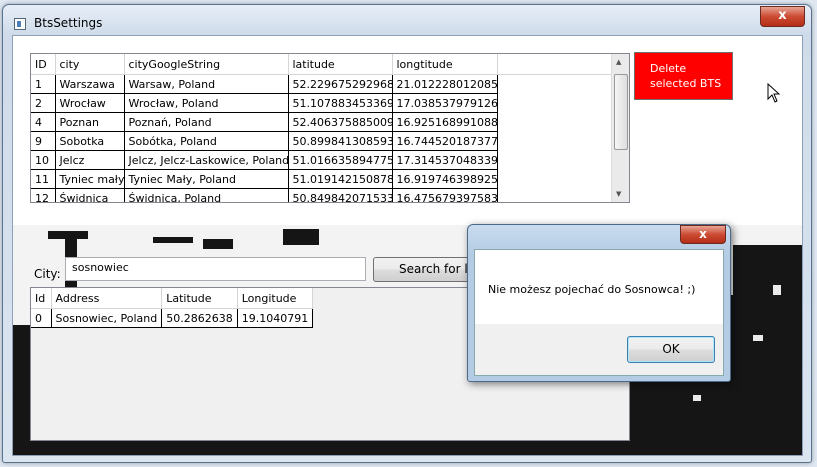 This screenshot has width=817, height=467. Describe the element at coordinates (592, 289) in the screenshot. I see `dialog-message: Nie możesz pojechać do Sosnowca! ;)` at that location.